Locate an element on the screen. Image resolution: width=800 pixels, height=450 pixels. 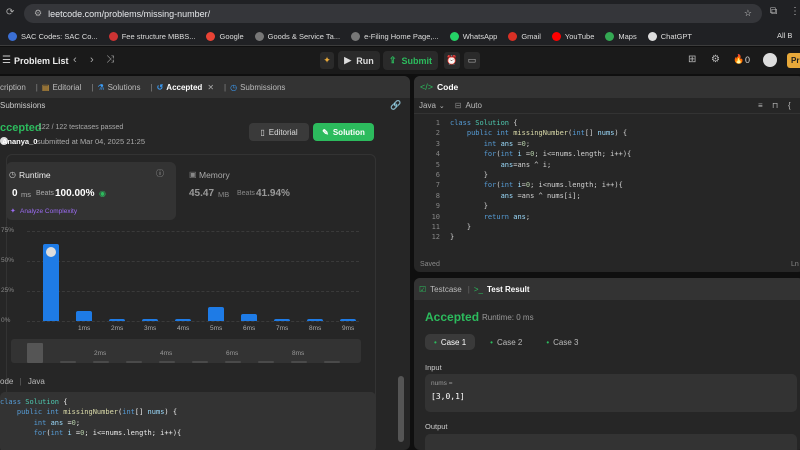
analyze-link: Analyze Complexity is located at coordinates (48, 211).